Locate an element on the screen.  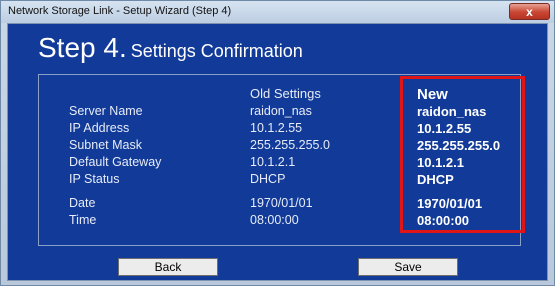
label-default-gateway: Default Gateway is located at coordinates (115, 162).